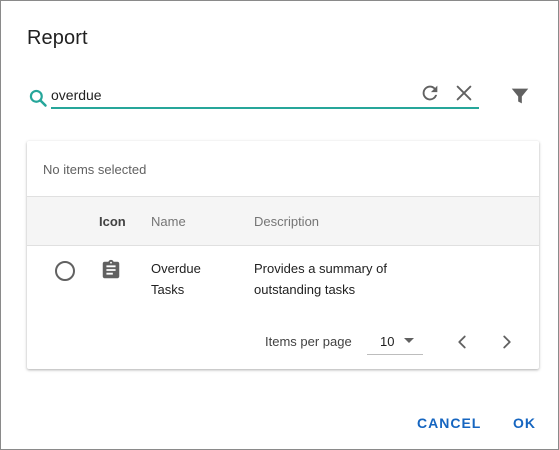 The height and width of the screenshot is (450, 559). What do you see at coordinates (524, 423) in the screenshot?
I see `ok-button: OK` at bounding box center [524, 423].